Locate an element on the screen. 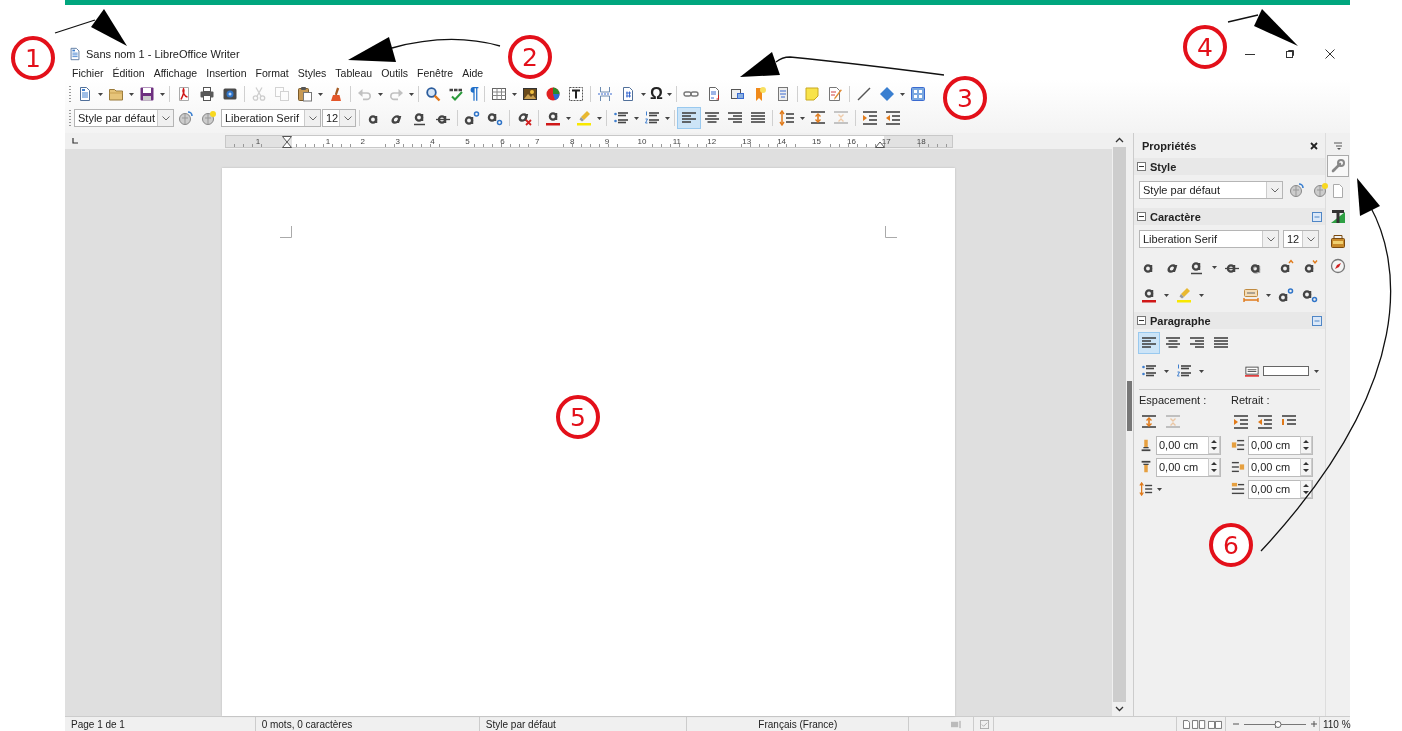 The width and height of the screenshot is (1402, 731). omega-button: Ω is located at coordinates (656, 94).